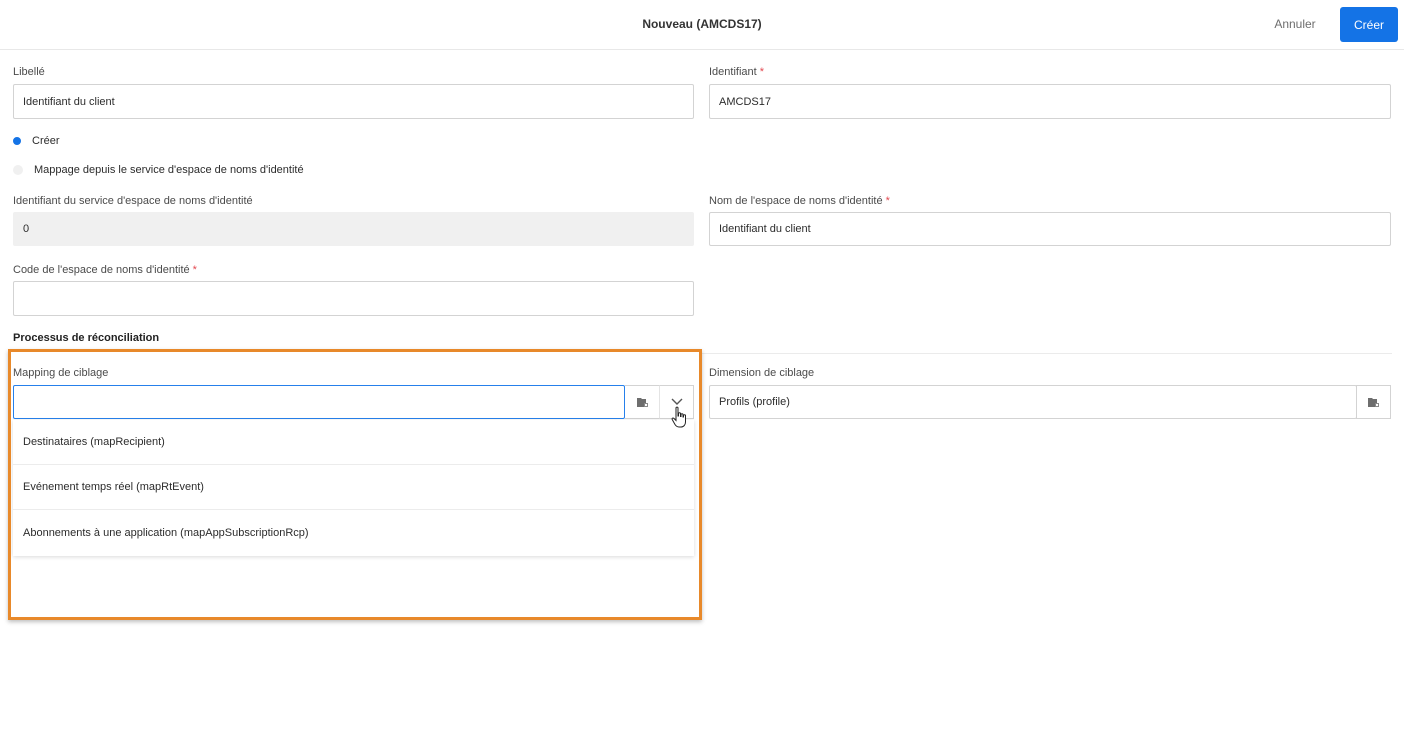 This screenshot has width=1404, height=732. I want to click on page-title: Nouveau (AMCDS17), so click(702, 24).